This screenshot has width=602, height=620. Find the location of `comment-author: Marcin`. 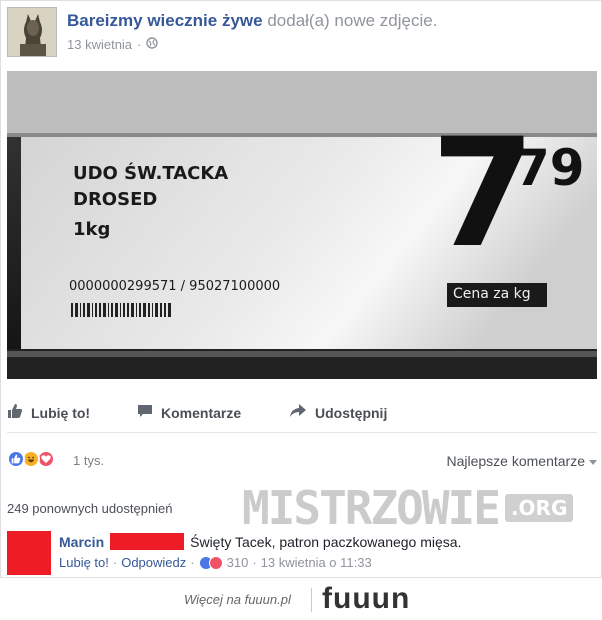

comment-author: Marcin is located at coordinates (81, 542).